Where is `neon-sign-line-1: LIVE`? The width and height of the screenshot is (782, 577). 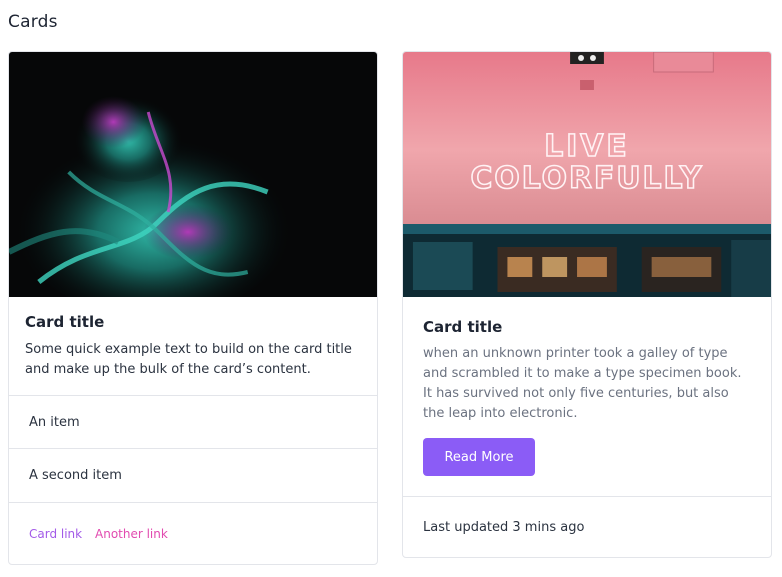 neon-sign-line-1: LIVE is located at coordinates (587, 146).